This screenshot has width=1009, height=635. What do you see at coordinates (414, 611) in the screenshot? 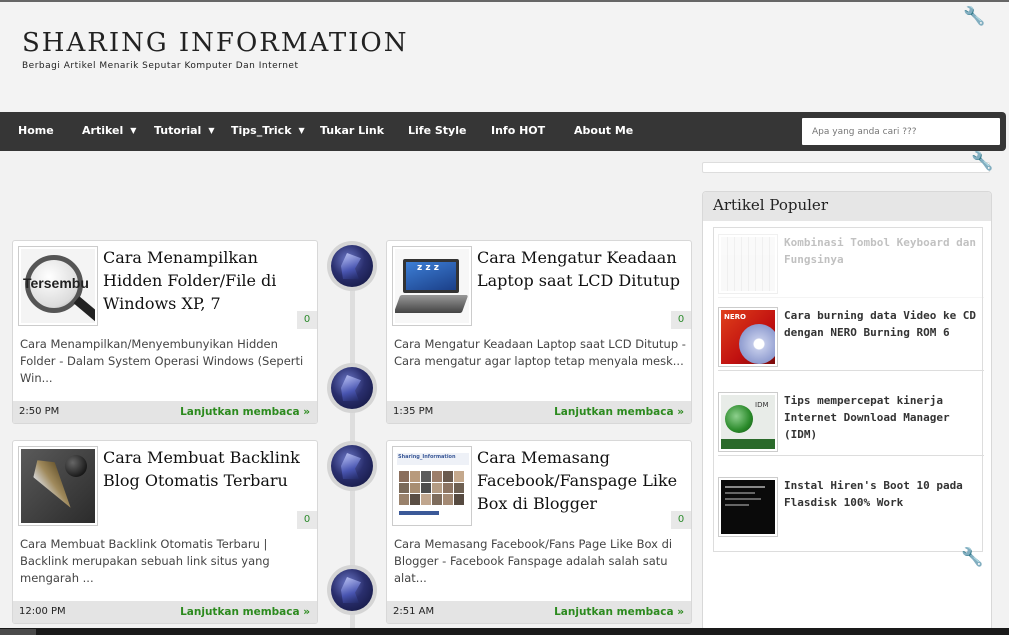
I see `post-time: 2:51 AM` at bounding box center [414, 611].